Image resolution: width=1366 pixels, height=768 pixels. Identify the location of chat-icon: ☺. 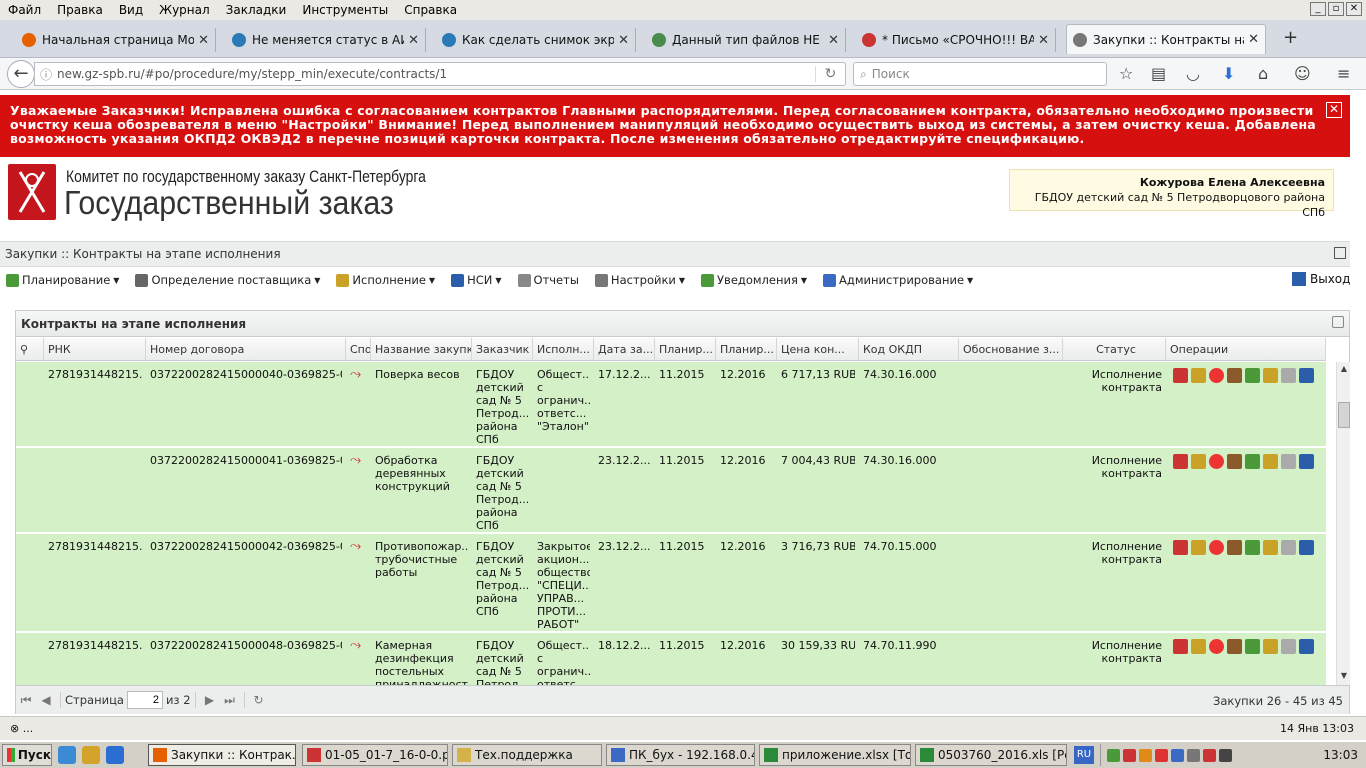
(1302, 73).